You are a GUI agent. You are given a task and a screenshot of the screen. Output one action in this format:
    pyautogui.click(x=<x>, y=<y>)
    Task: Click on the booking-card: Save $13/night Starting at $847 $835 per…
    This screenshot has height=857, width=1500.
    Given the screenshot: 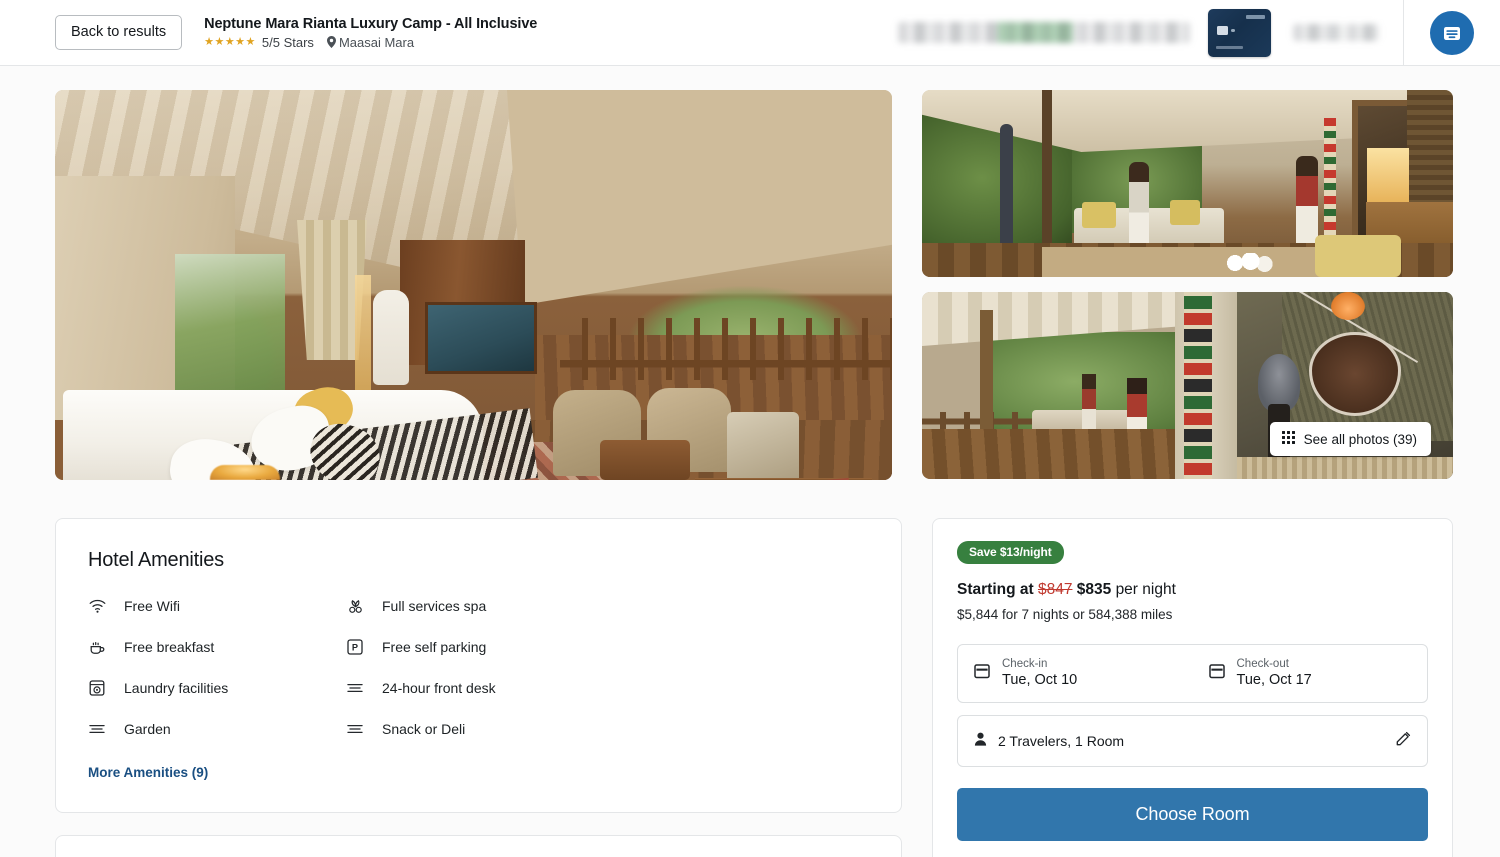 What is the action you would take?
    pyautogui.click(x=1192, y=687)
    